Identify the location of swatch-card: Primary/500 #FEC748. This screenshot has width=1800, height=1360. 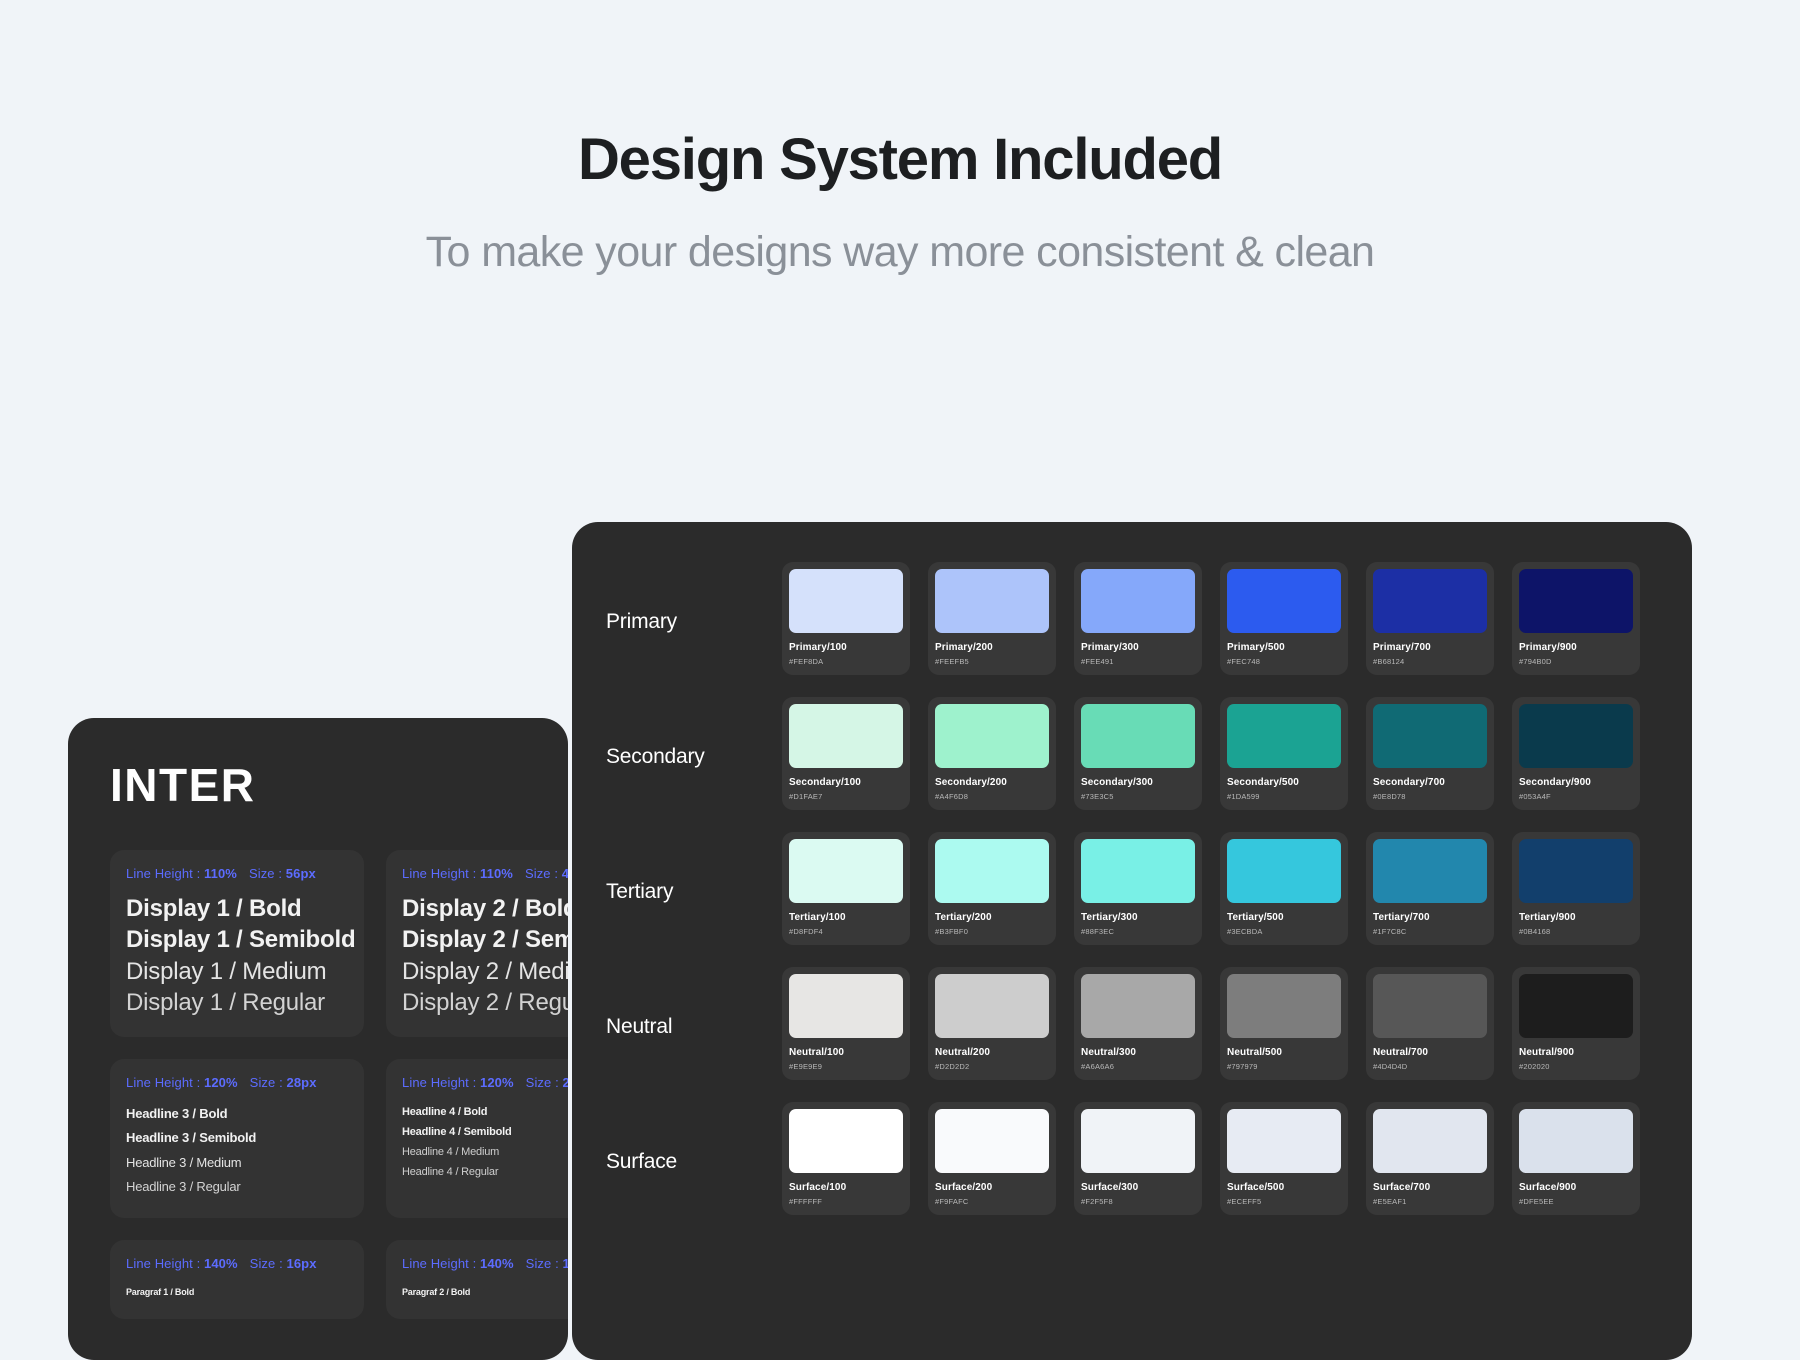
(1284, 618).